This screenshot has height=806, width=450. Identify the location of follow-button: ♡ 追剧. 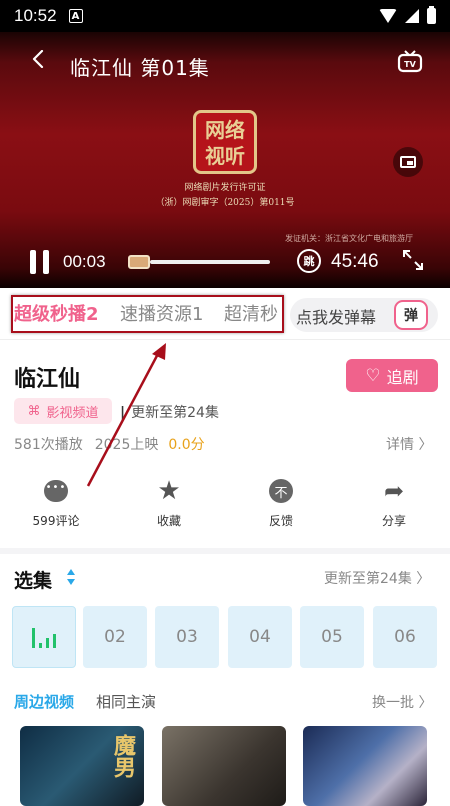
(392, 375).